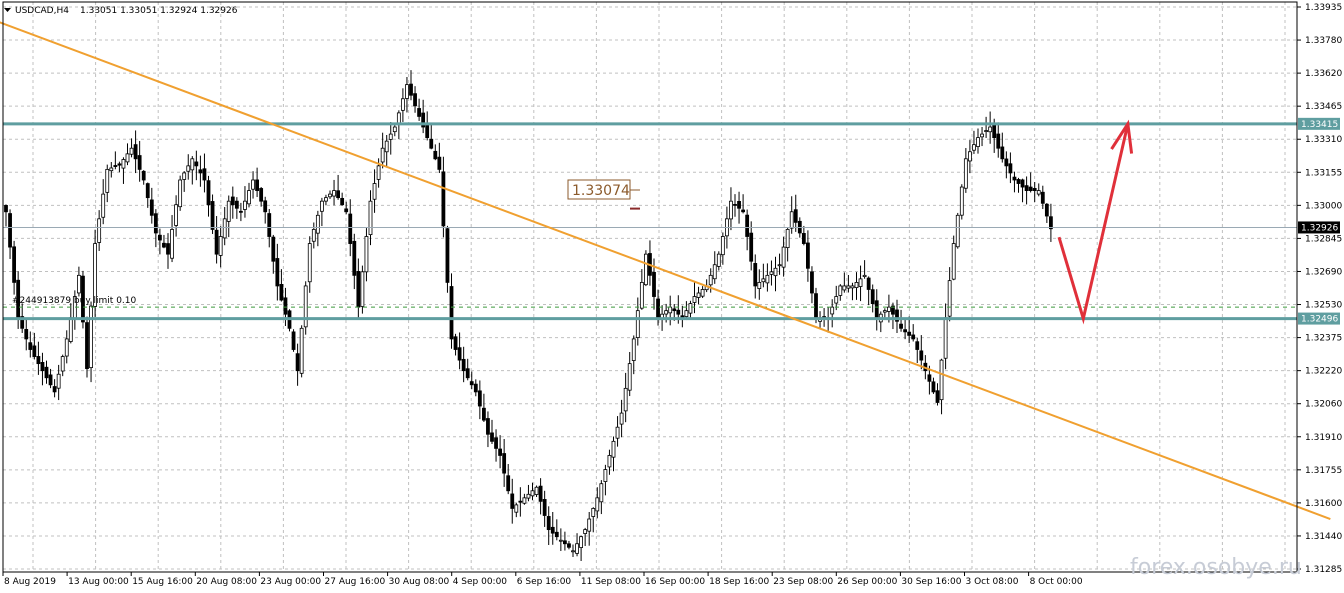  I want to click on x-tick-label: 18 Sep 16:00, so click(739, 582).